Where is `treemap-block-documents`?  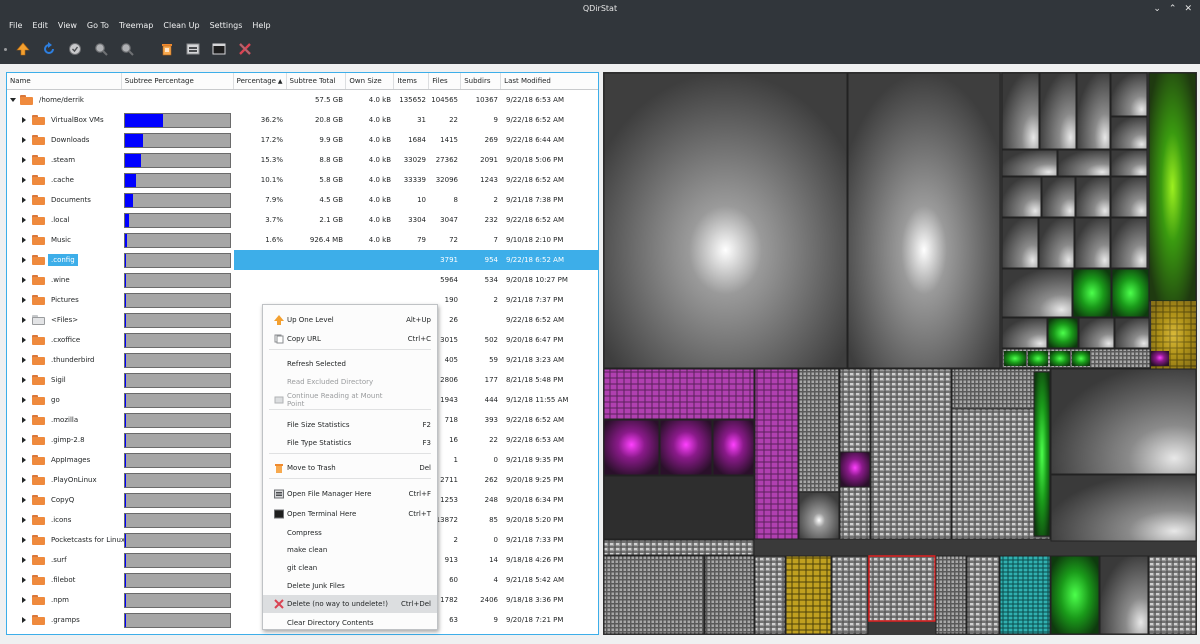
treemap-block-documents is located at coordinates (1074, 170).